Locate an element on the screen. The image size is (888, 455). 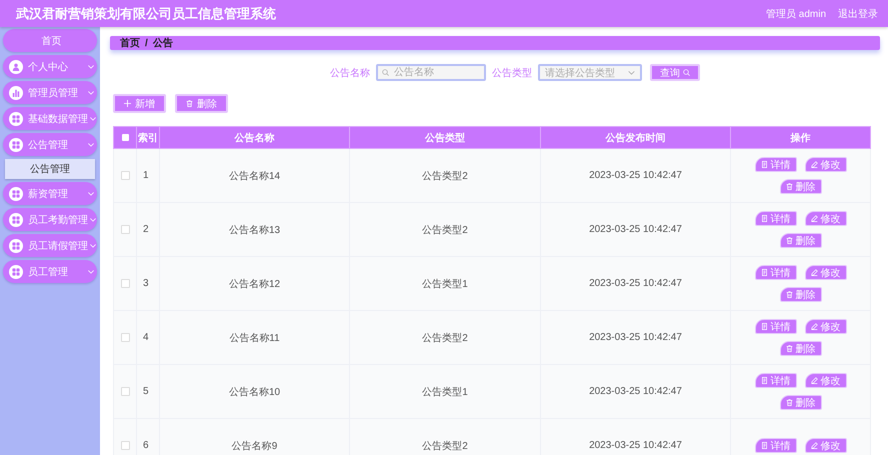
table-cell: 4 is located at coordinates (148, 337).